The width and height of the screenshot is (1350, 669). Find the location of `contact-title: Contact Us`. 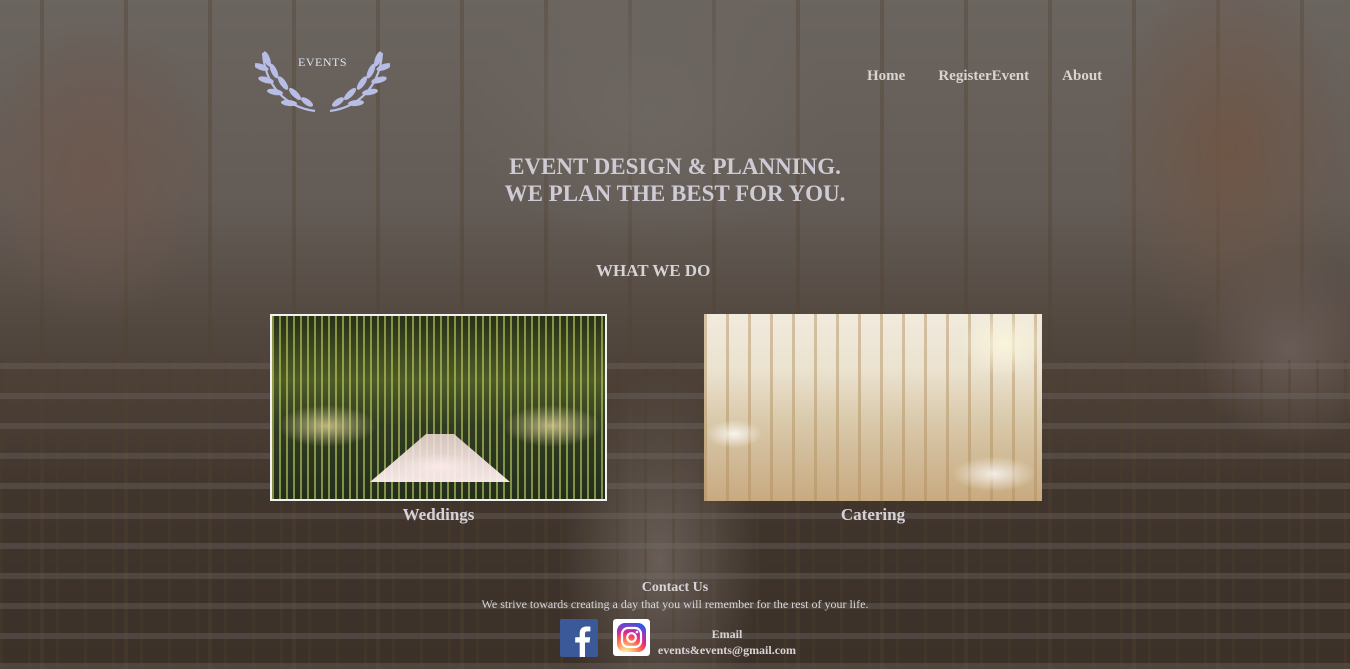

contact-title: Contact Us is located at coordinates (675, 587).